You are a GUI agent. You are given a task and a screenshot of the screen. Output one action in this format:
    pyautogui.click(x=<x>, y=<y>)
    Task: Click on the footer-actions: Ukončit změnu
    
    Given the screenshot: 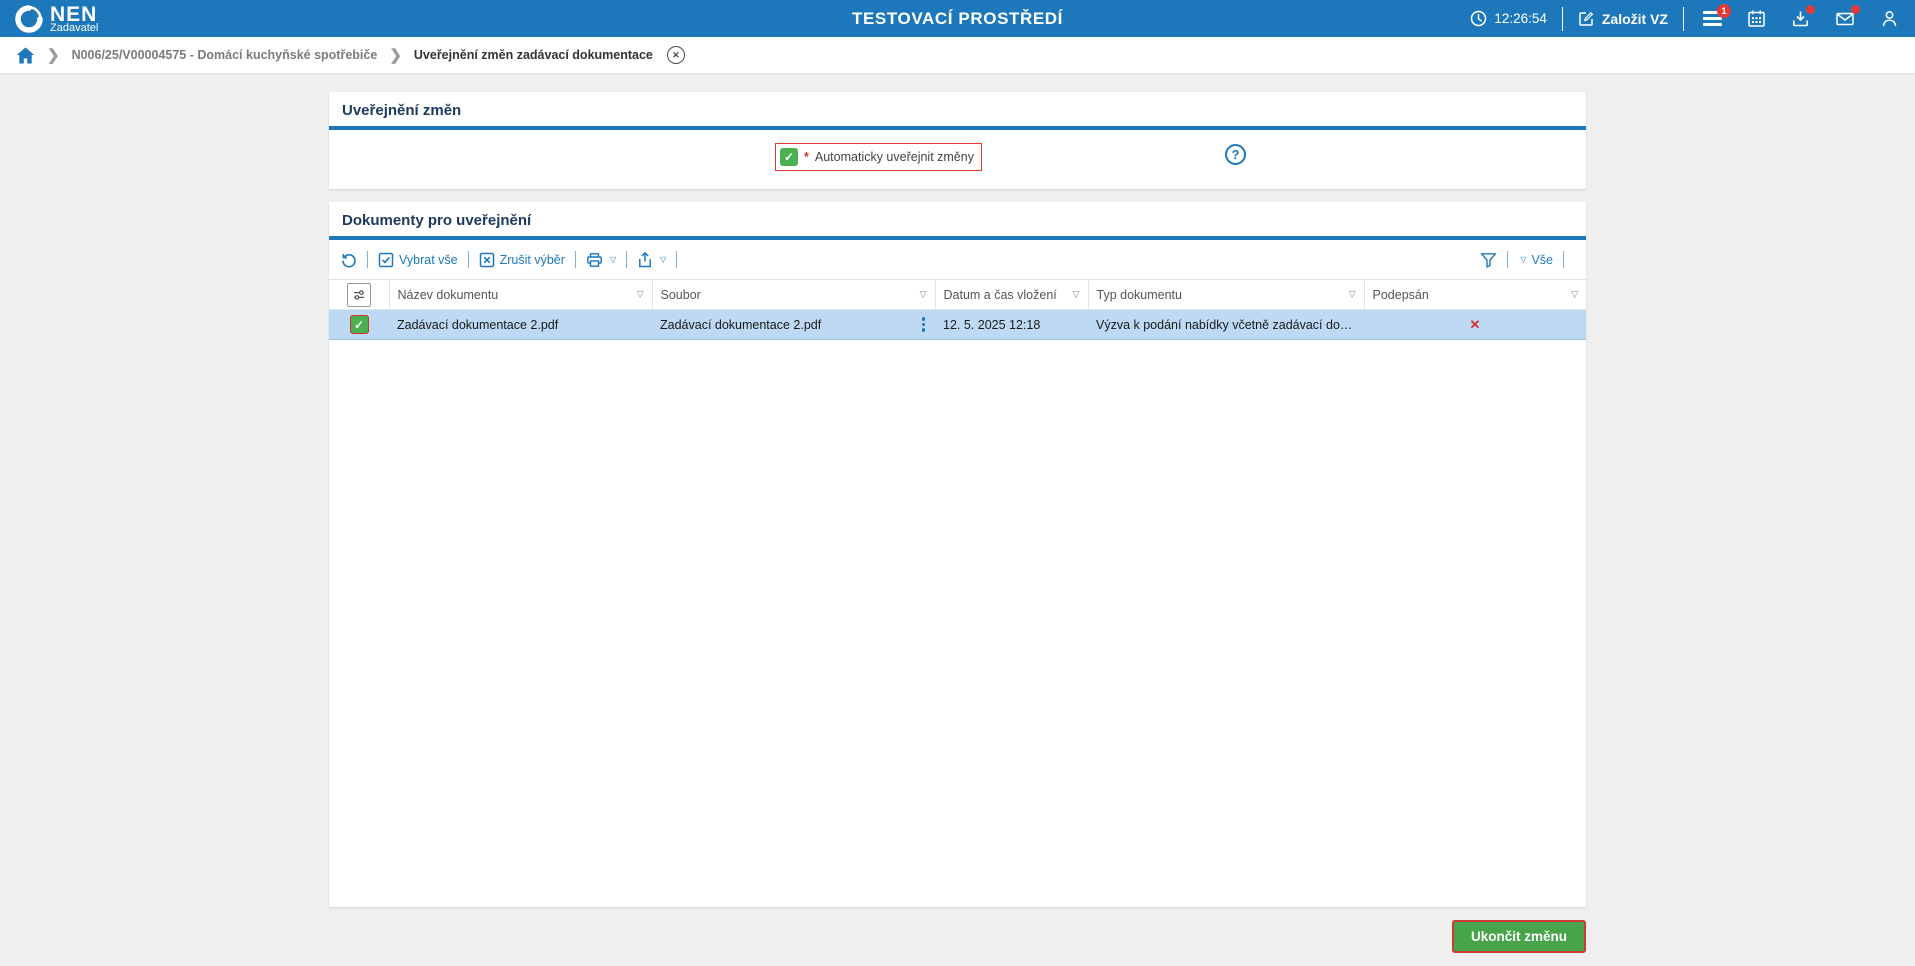 What is the action you would take?
    pyautogui.click(x=957, y=936)
    